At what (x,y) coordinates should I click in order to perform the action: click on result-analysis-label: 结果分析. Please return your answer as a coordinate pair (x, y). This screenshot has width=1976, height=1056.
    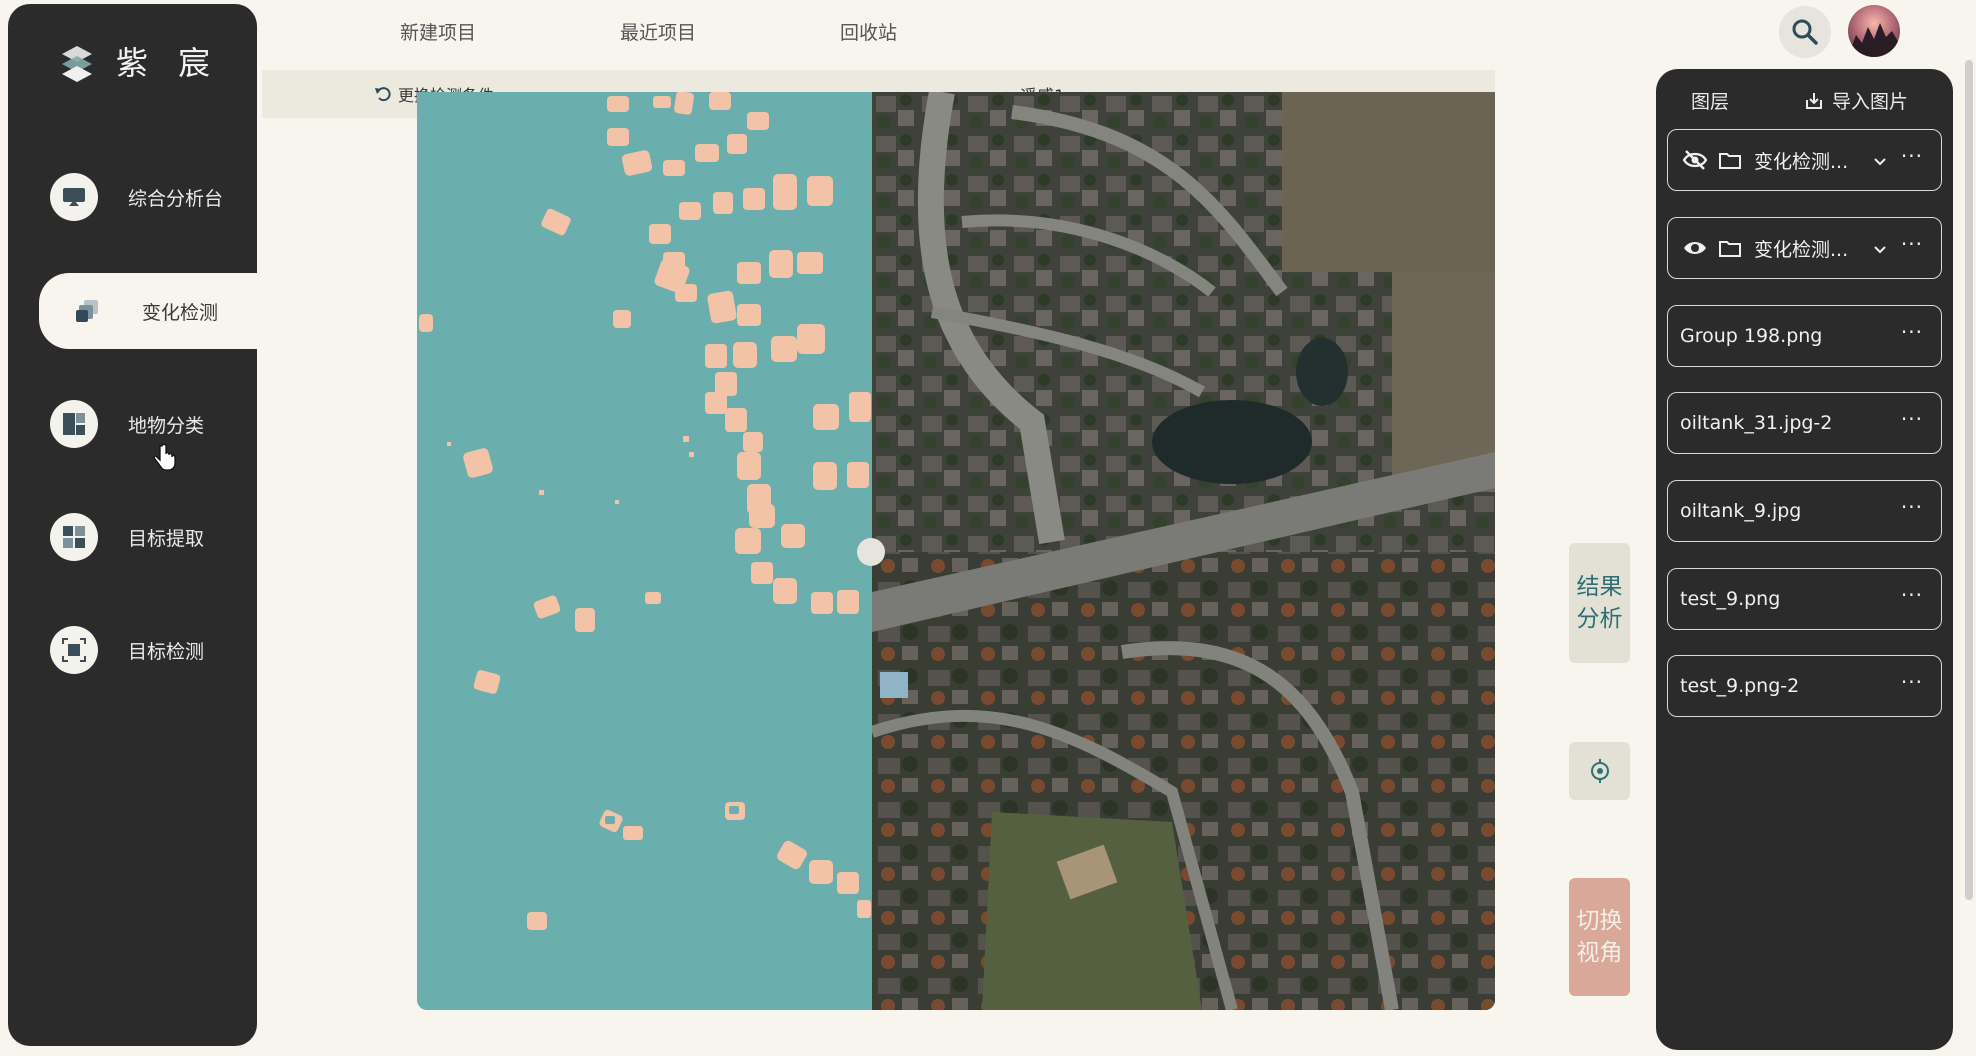
    Looking at the image, I should click on (1599, 603).